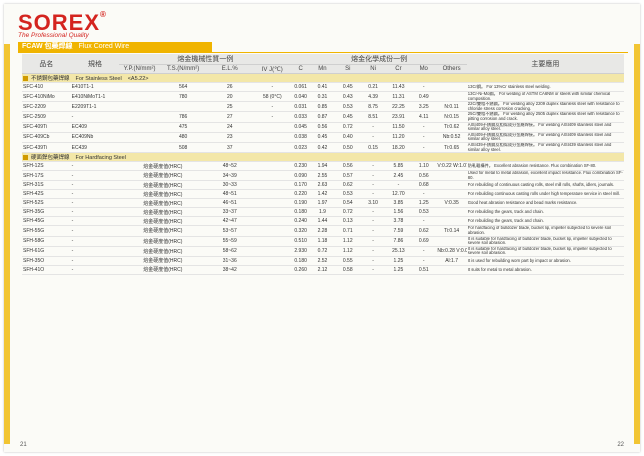  I want to click on cell-c: 0.320, so click(300, 231).